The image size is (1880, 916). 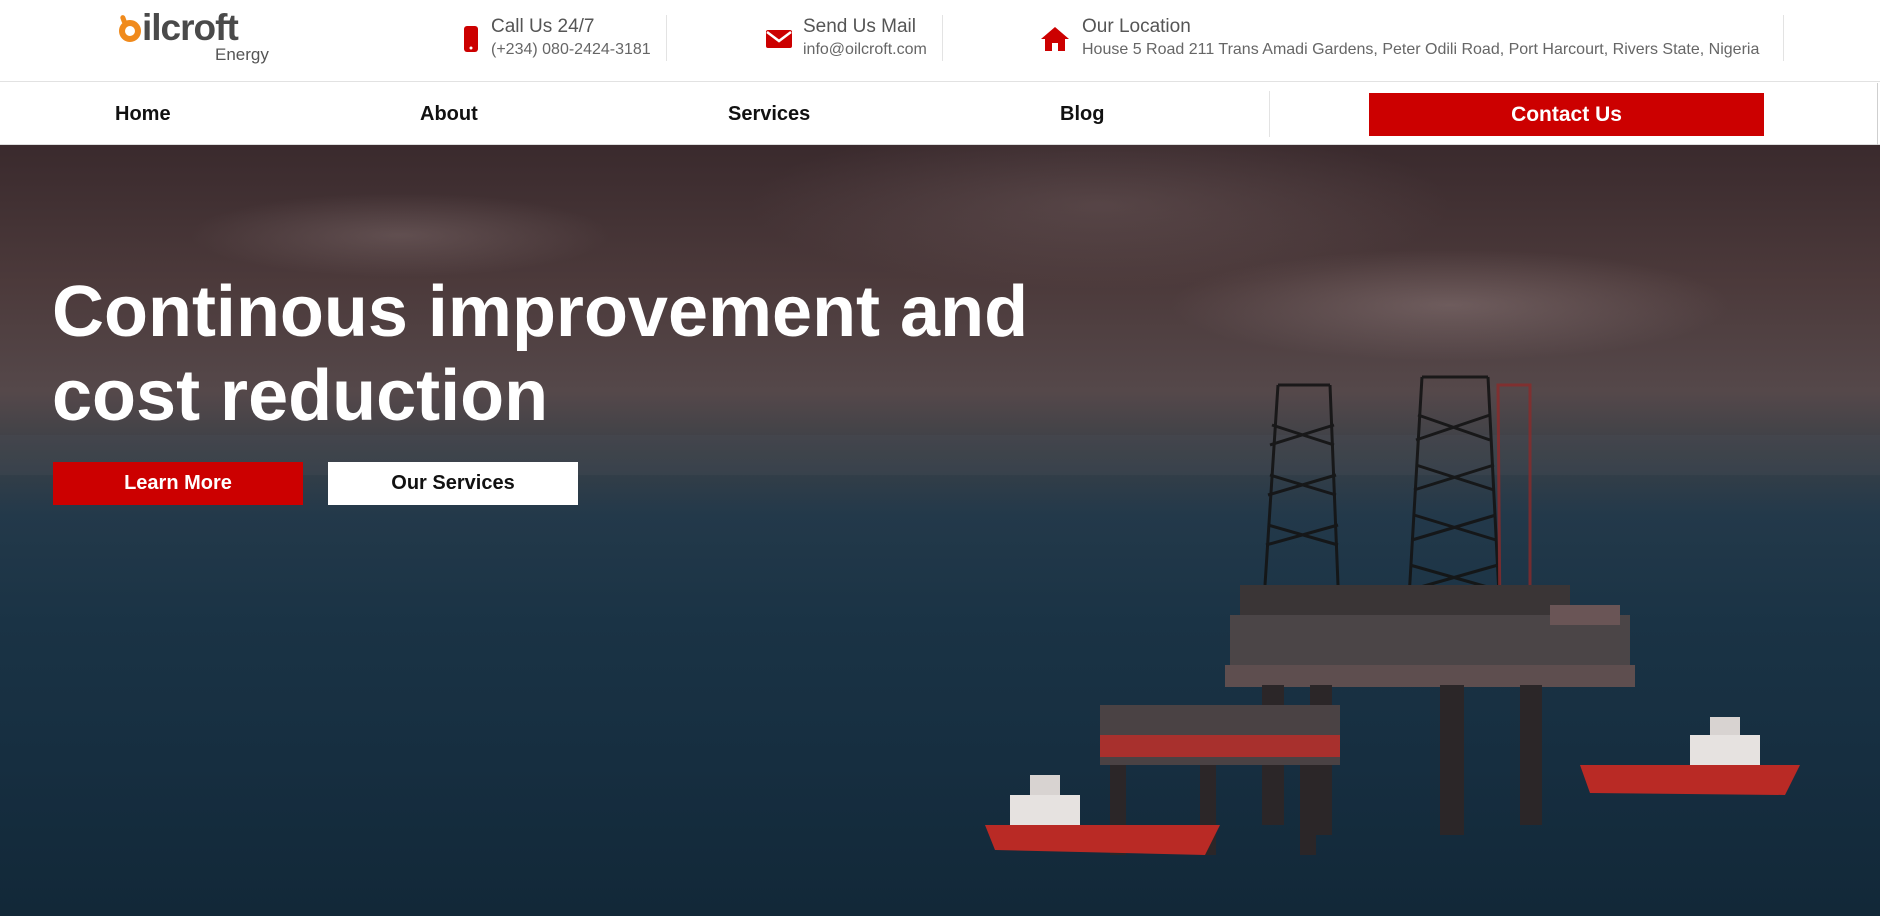 What do you see at coordinates (562, 39) in the screenshot?
I see `call-us-block: Call Us 24/7 (+234) 080-2424-3181` at bounding box center [562, 39].